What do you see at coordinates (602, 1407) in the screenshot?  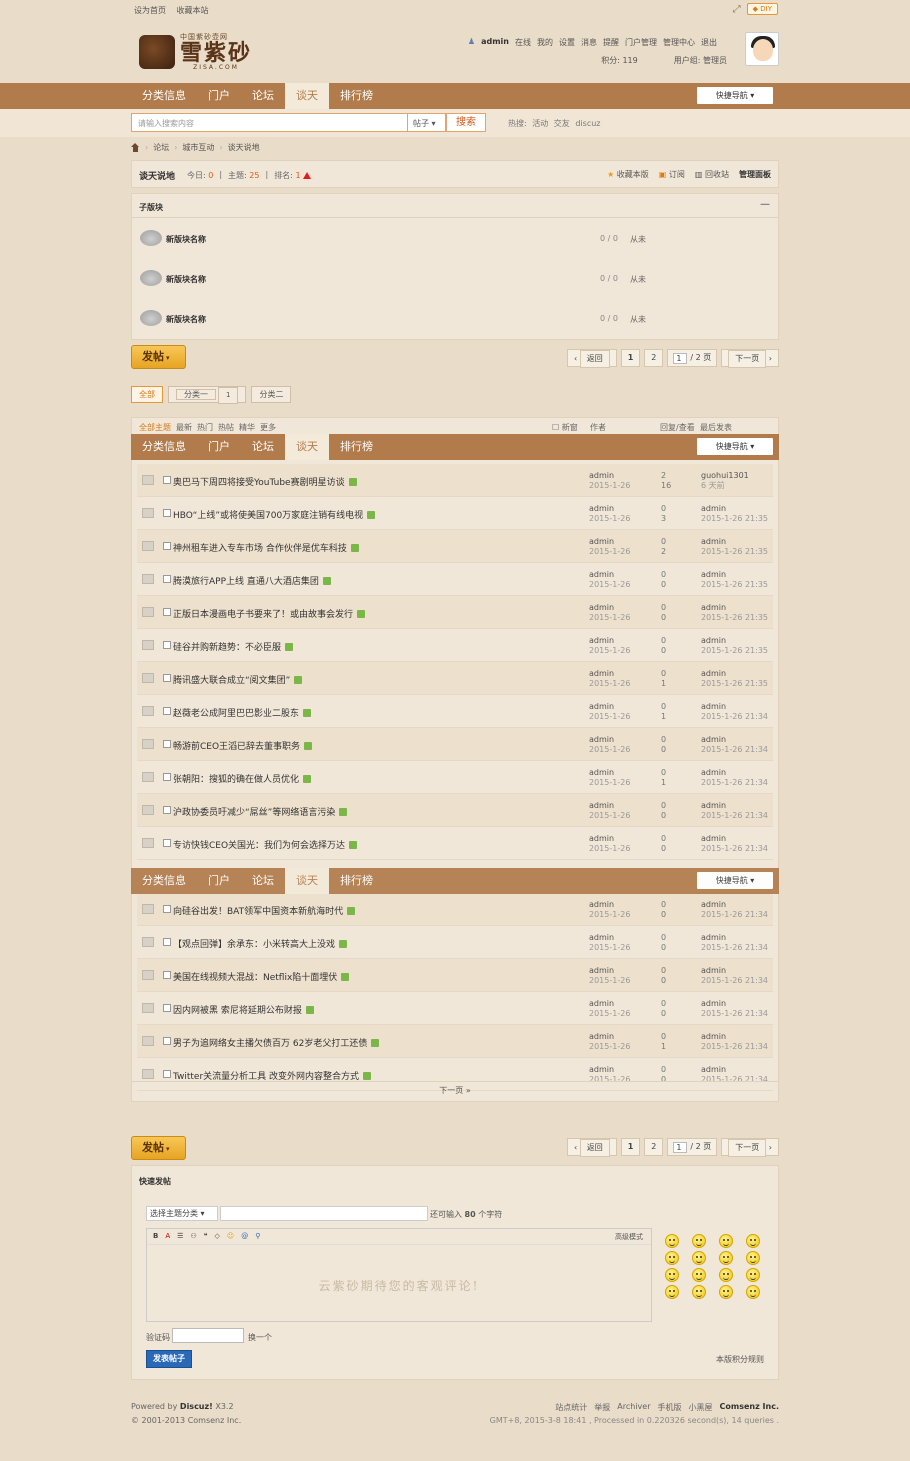 I see `footer-report-link: 举报` at bounding box center [602, 1407].